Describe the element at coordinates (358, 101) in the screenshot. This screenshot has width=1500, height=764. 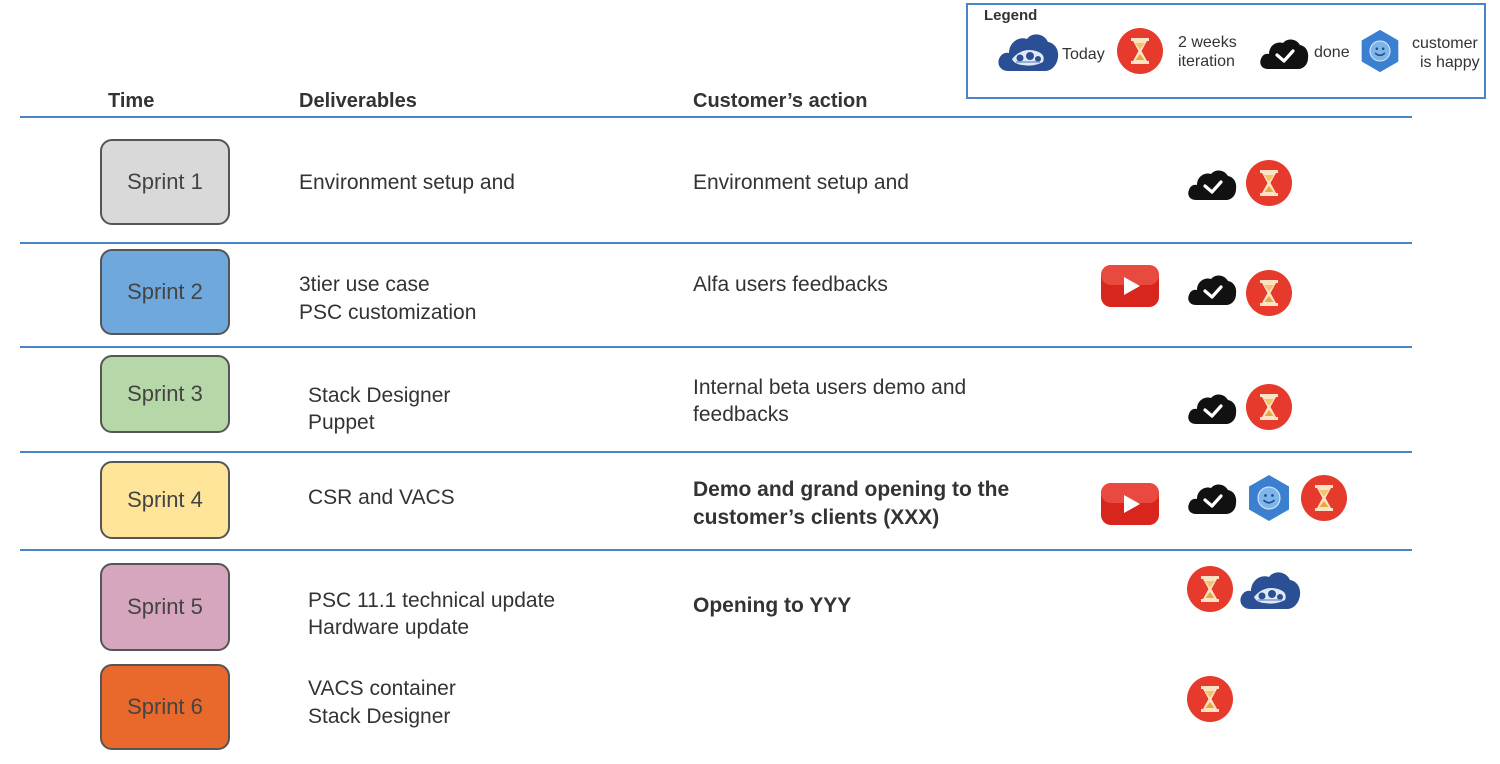
I see `header-deliverables: Deliverables` at that location.